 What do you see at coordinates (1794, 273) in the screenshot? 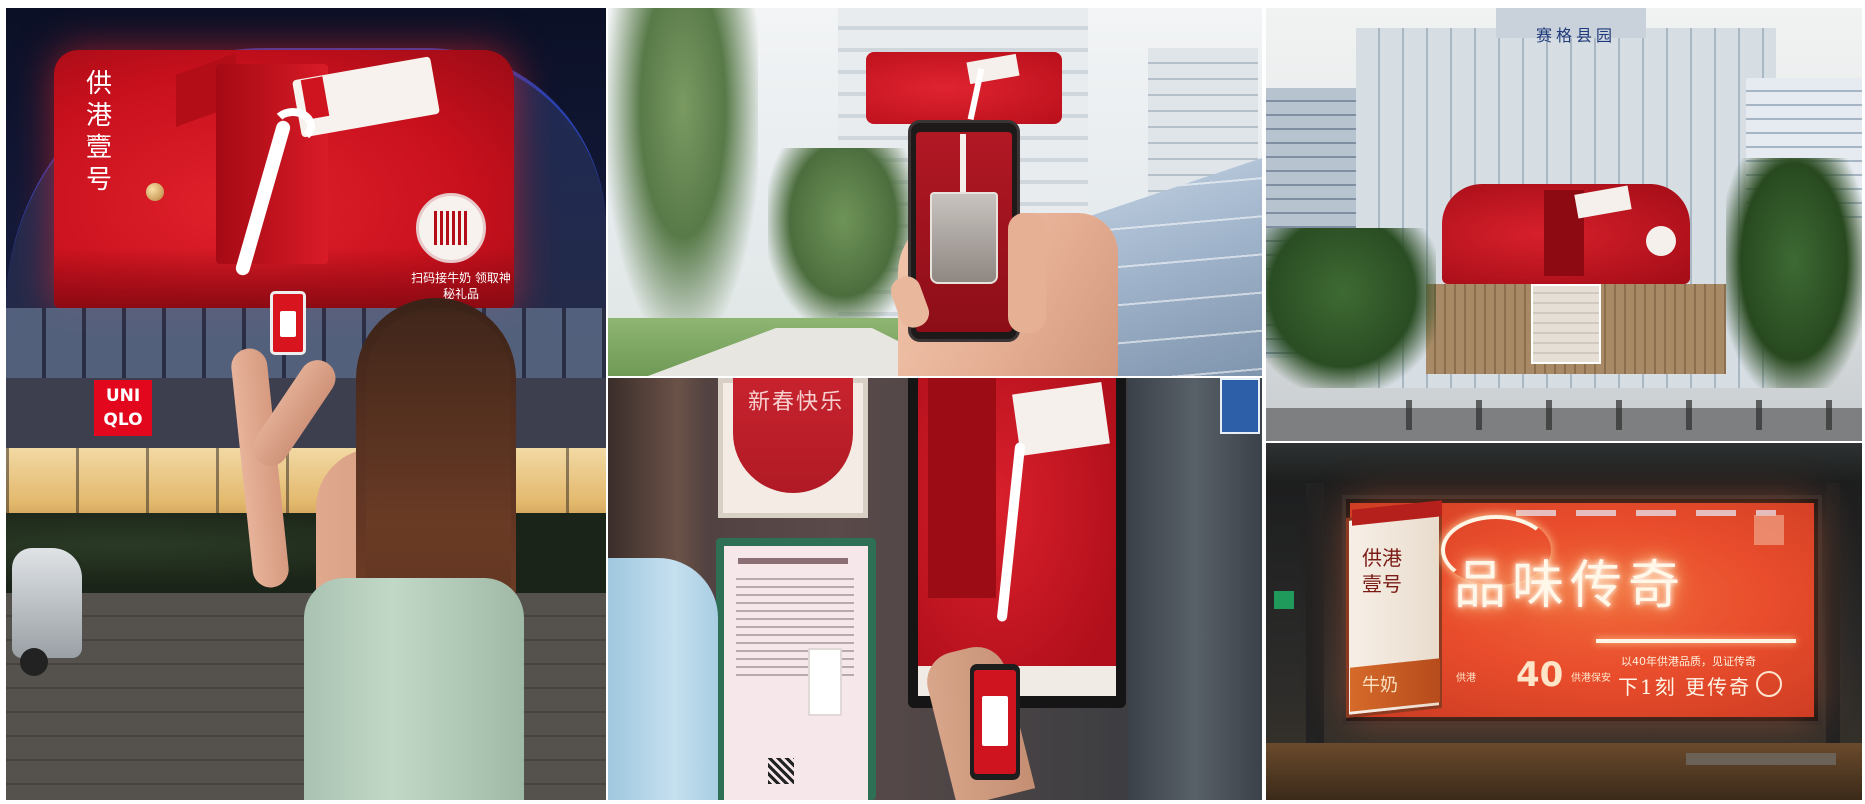
I see `tree-right` at bounding box center [1794, 273].